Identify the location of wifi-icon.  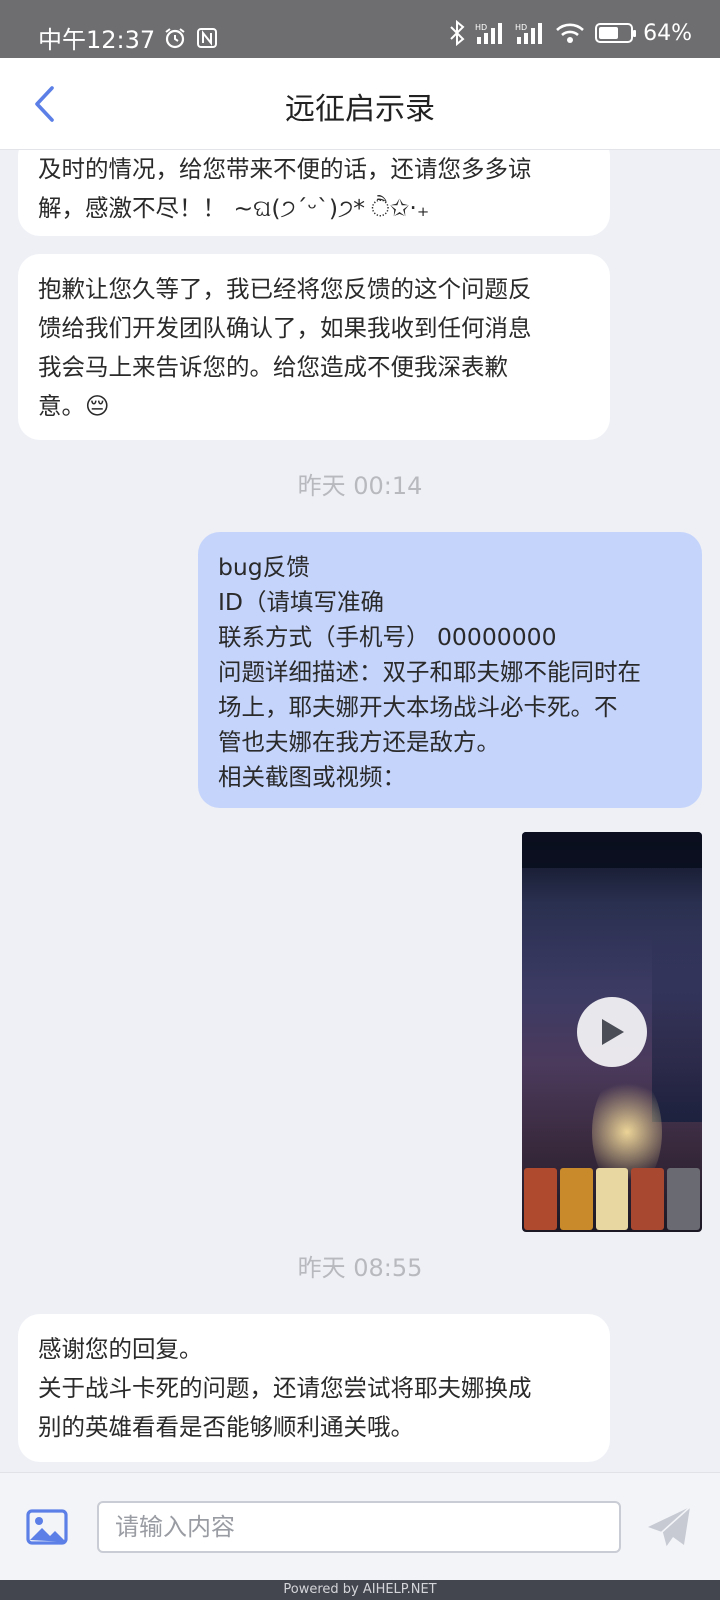
(570, 33).